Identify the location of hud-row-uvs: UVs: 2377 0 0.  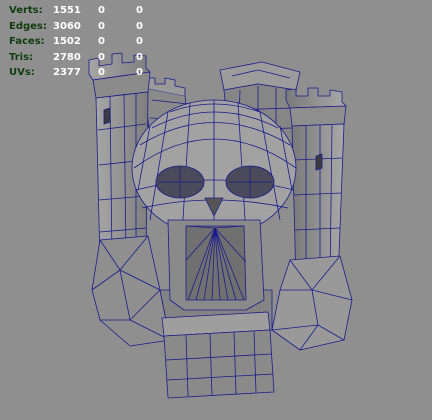
(79, 73).